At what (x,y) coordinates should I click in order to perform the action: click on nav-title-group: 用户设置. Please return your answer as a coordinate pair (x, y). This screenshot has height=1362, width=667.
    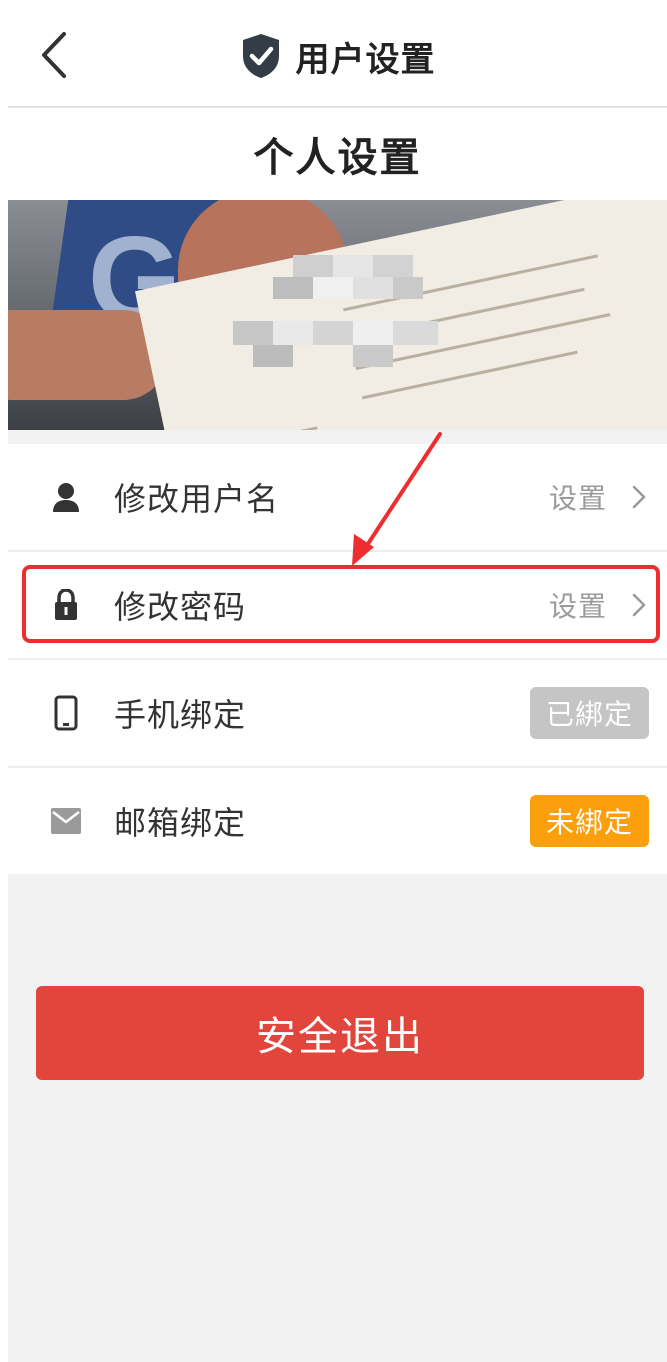
    Looking at the image, I should click on (337, 56).